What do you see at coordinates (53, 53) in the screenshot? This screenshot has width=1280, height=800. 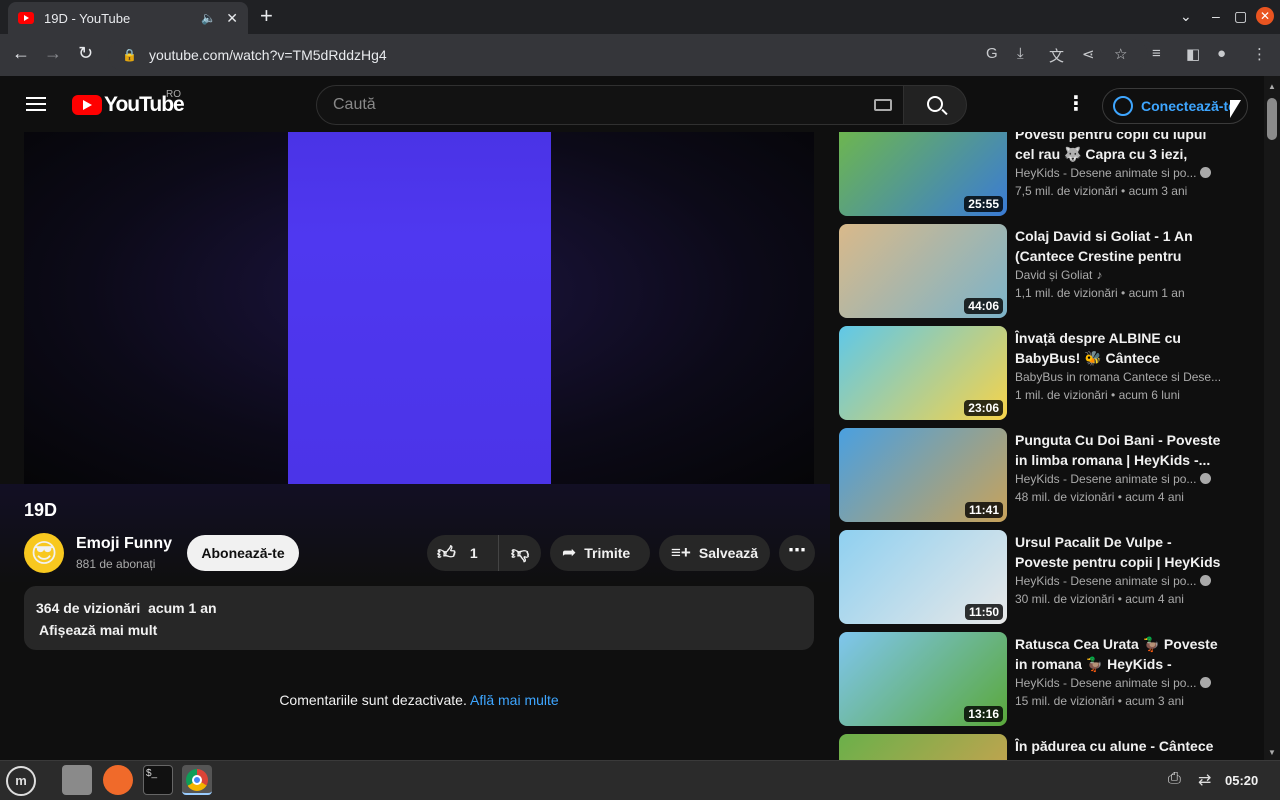 I see `forward-arrow-icon: →` at bounding box center [53, 53].